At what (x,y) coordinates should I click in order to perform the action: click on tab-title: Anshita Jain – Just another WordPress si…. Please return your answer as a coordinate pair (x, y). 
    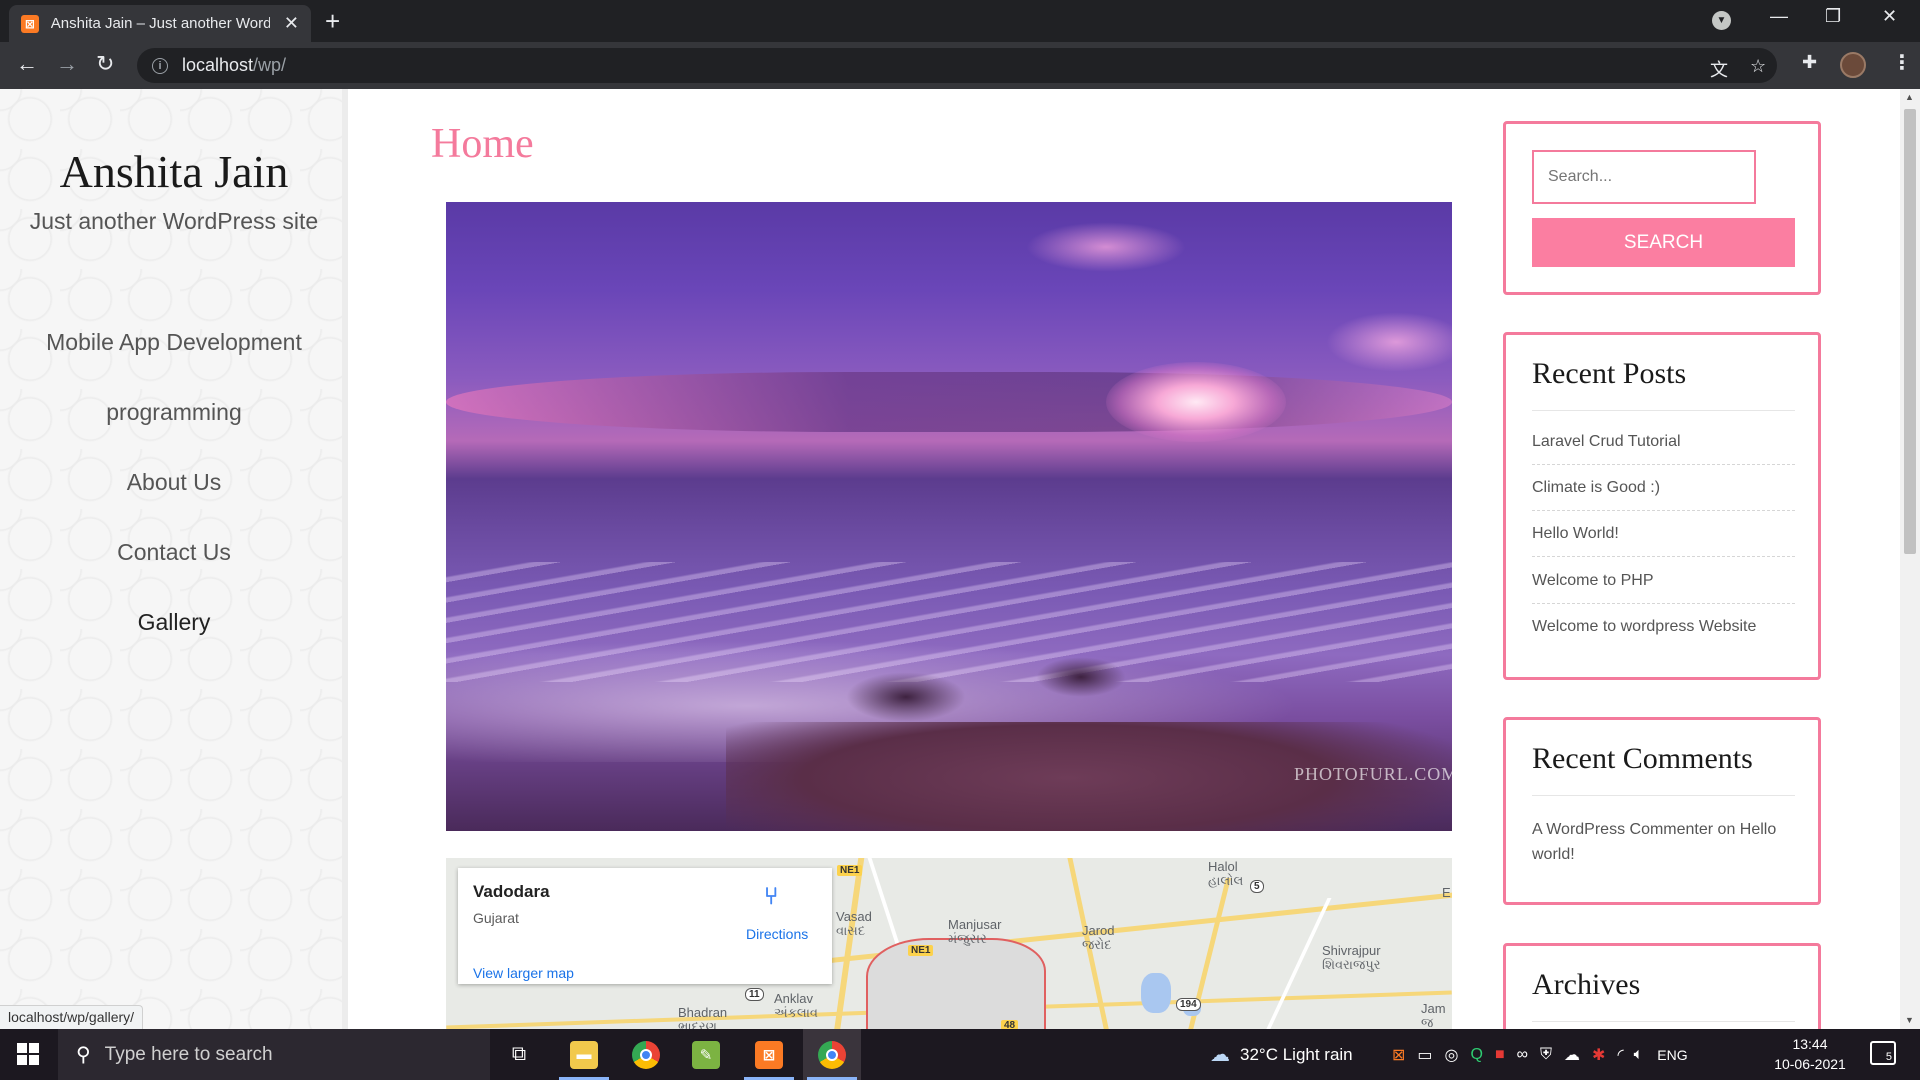
    Looking at the image, I should click on (160, 23).